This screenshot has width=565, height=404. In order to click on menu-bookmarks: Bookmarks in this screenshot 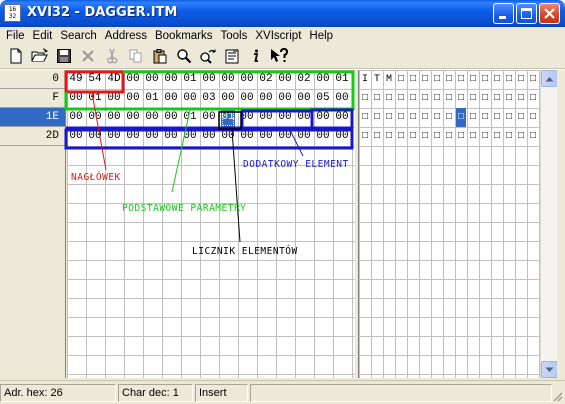, I will do `click(184, 36)`.